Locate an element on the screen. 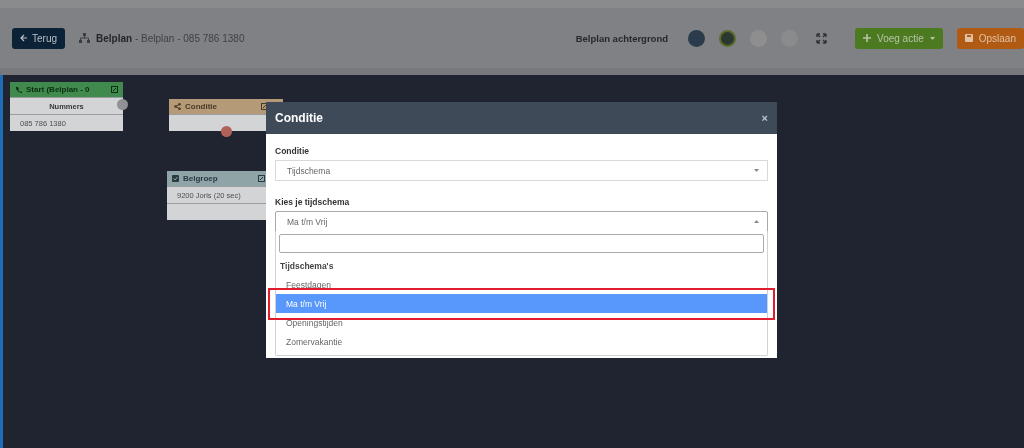 This screenshot has width=1024, height=448. dropdown-option: Openingstijden is located at coordinates (521, 322).